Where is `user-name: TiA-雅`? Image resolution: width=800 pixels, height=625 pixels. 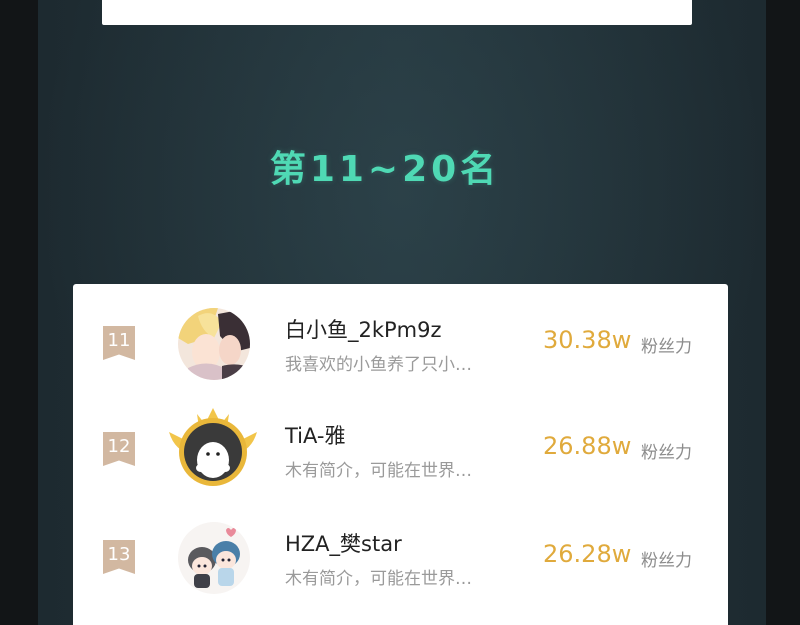 user-name: TiA-雅 is located at coordinates (315, 435).